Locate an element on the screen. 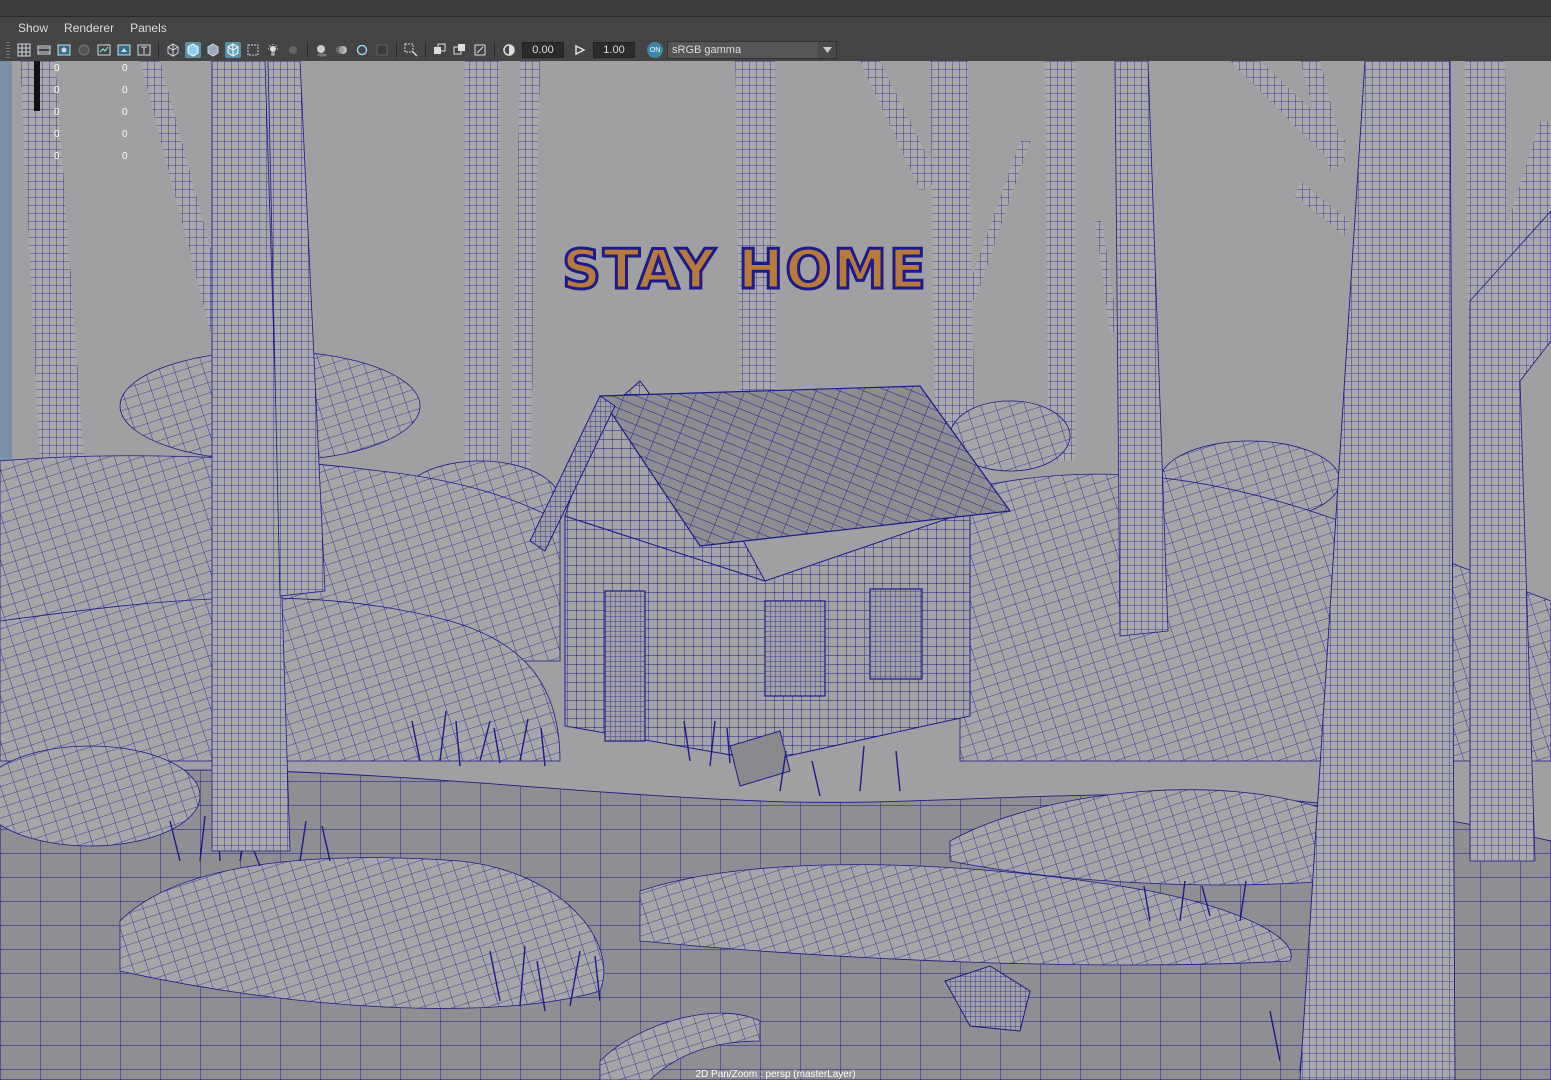 Image resolution: width=1551 pixels, height=1080 pixels. gamma-field: 1.00 is located at coordinates (614, 50).